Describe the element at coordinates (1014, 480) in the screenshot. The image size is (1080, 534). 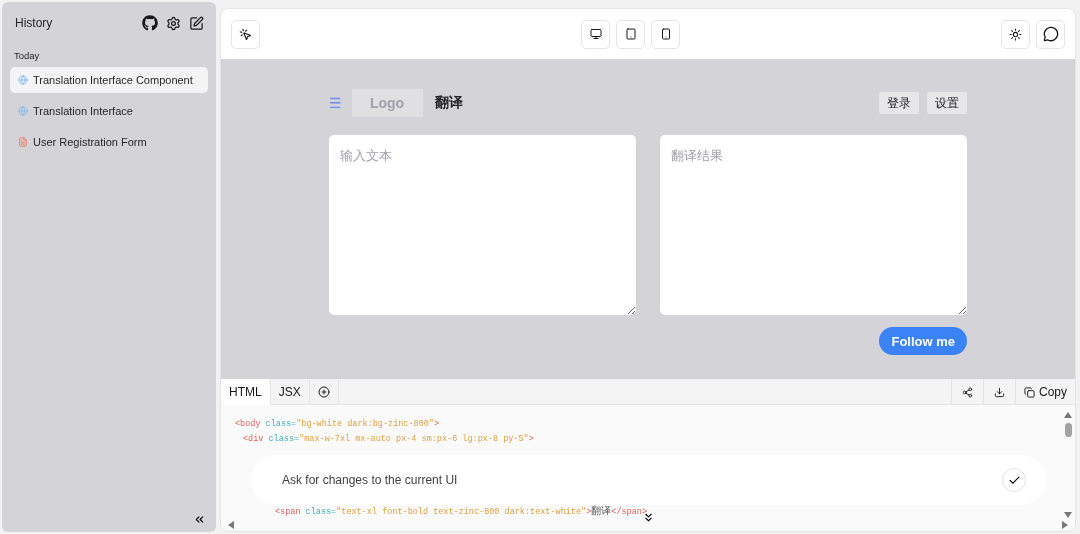
I see `submit-button` at that location.